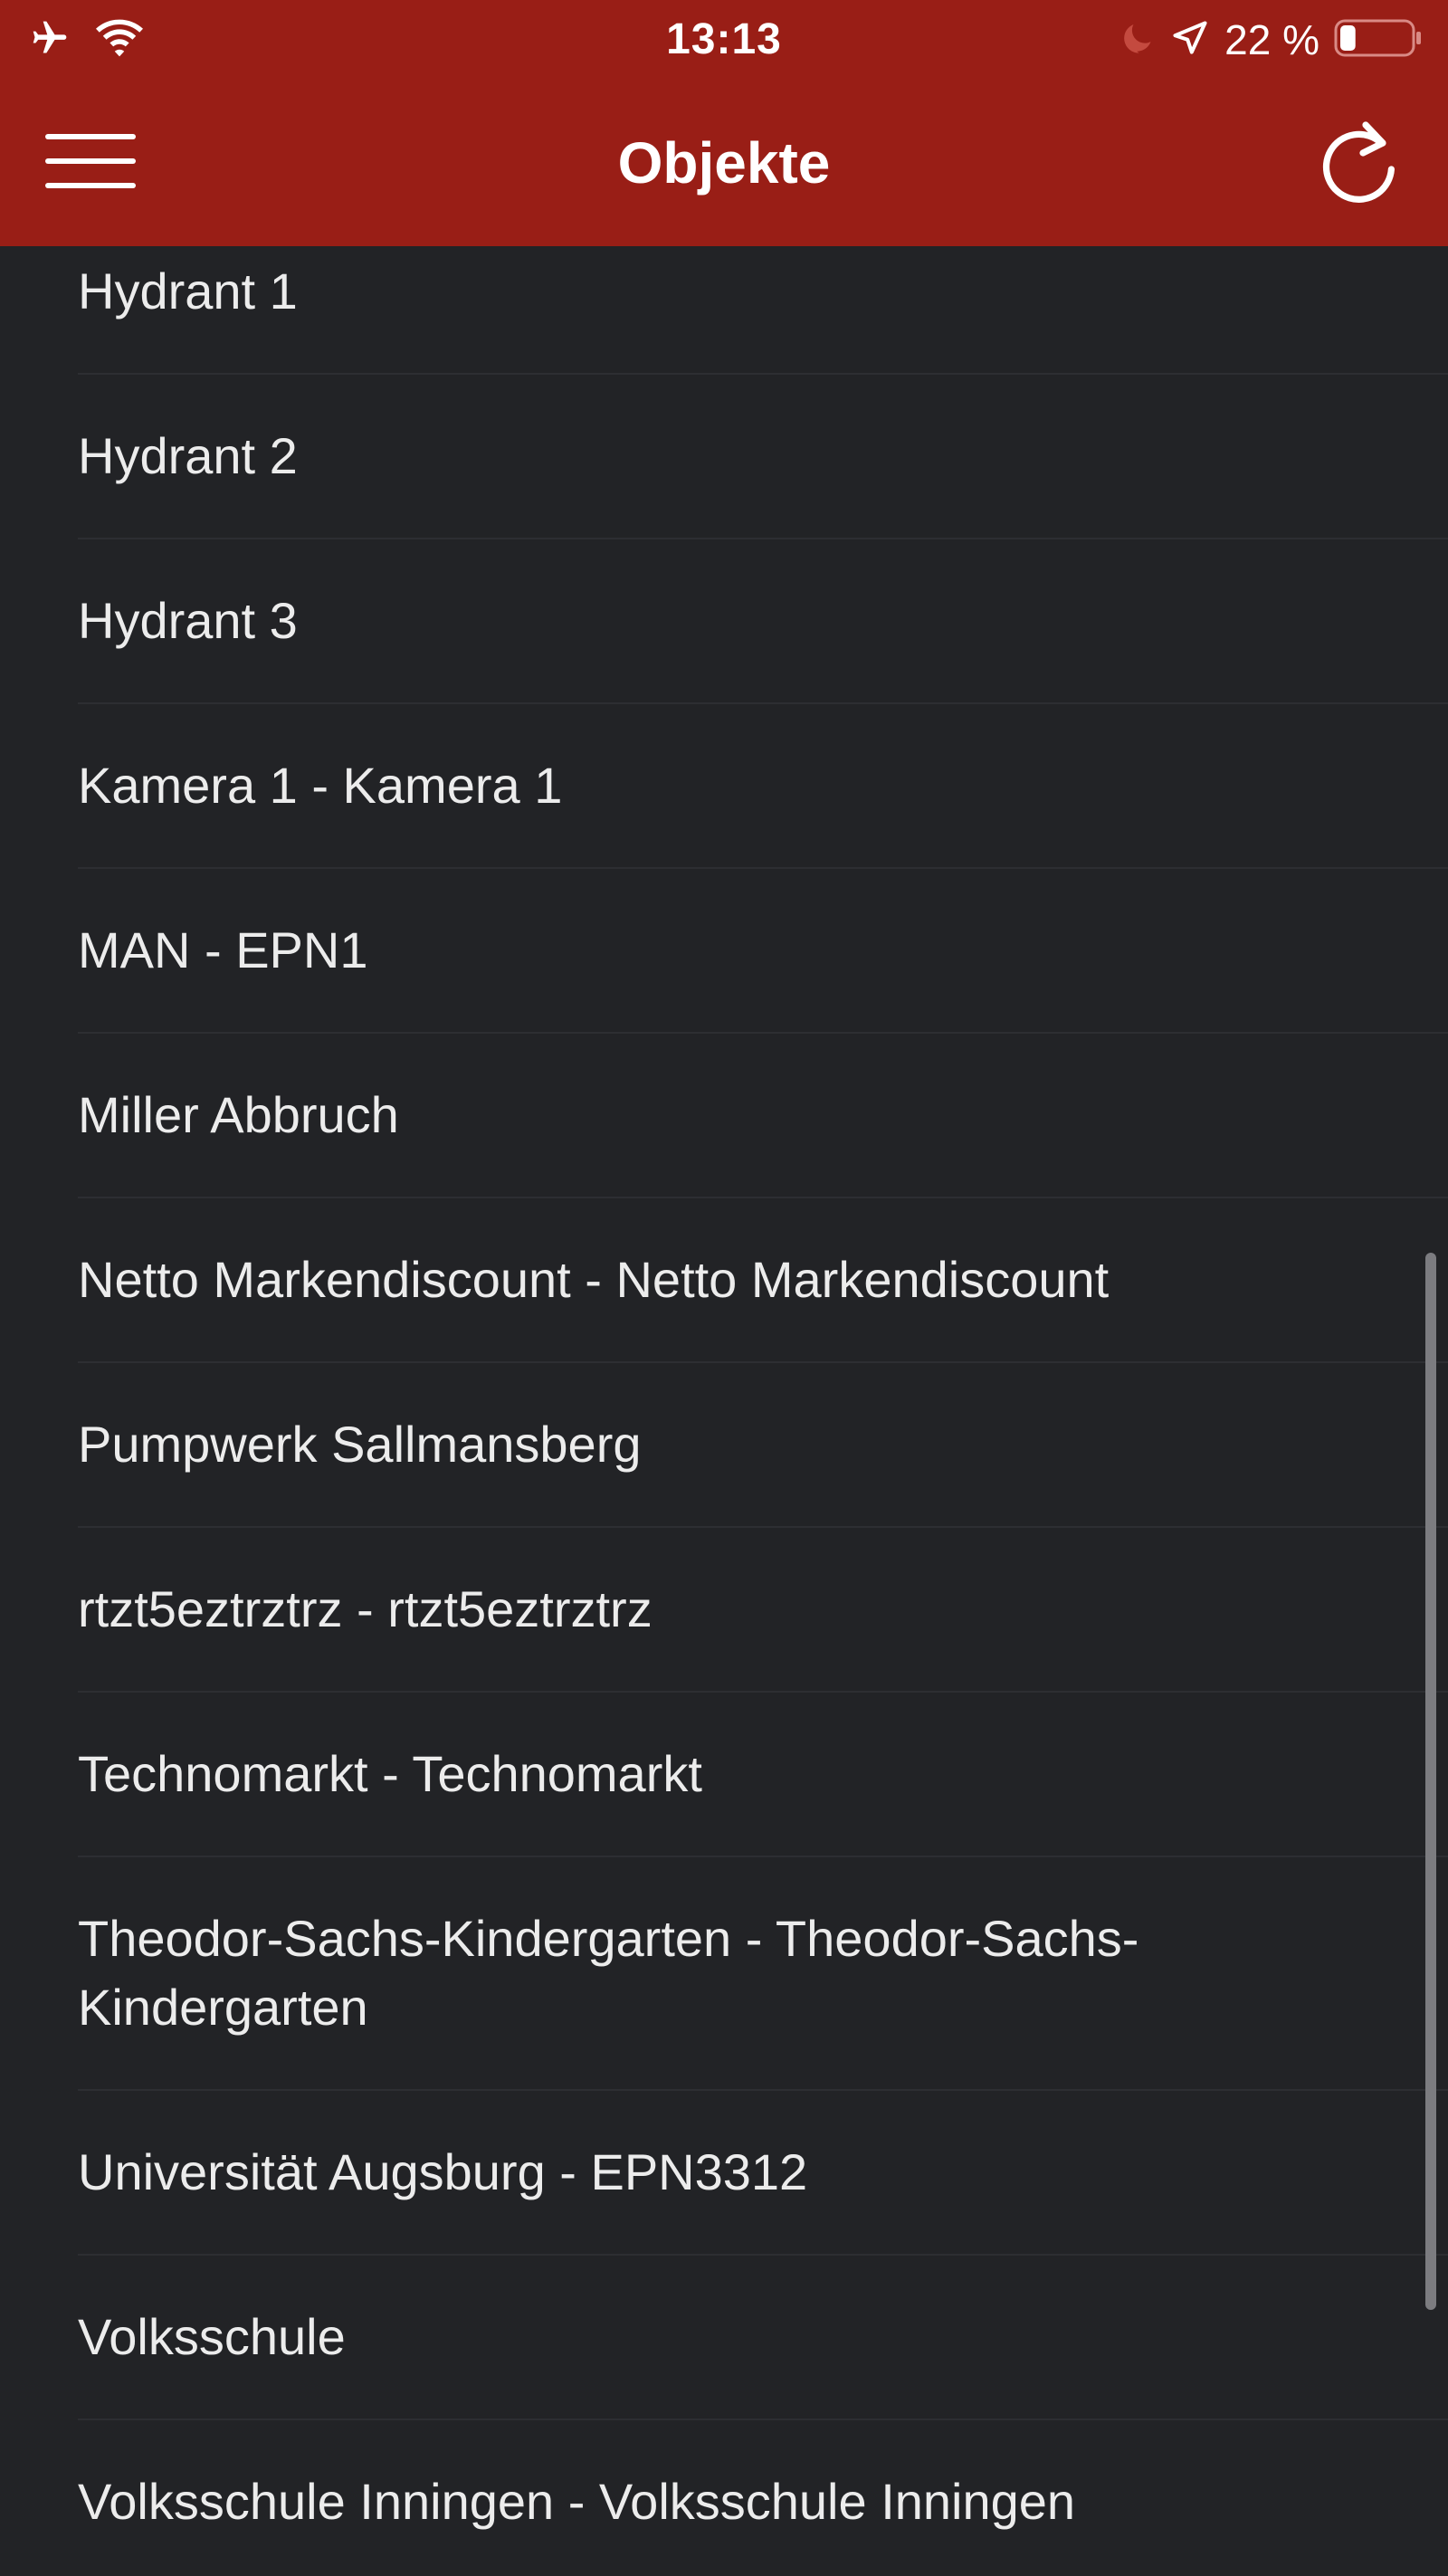 The width and height of the screenshot is (1448, 2576). I want to click on status-bar-right: 22 %, so click(1271, 40).